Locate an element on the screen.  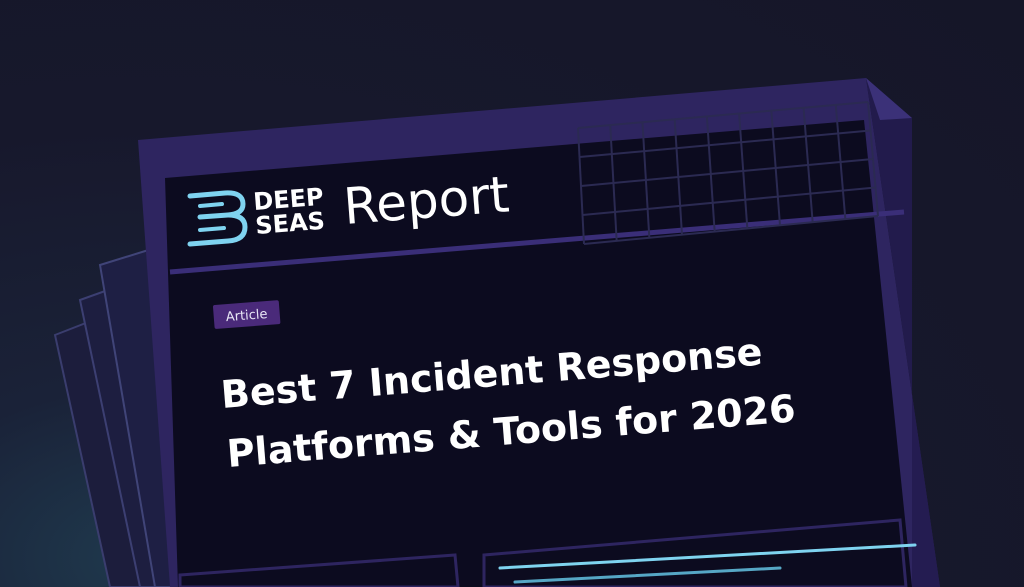
article-badge: Article is located at coordinates (246, 314).